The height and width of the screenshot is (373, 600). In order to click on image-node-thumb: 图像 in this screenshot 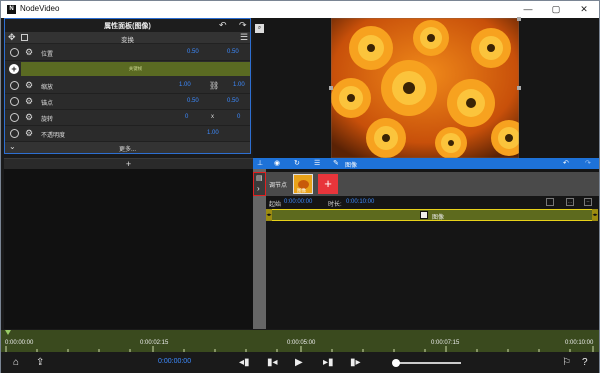, I will do `click(303, 184)`.